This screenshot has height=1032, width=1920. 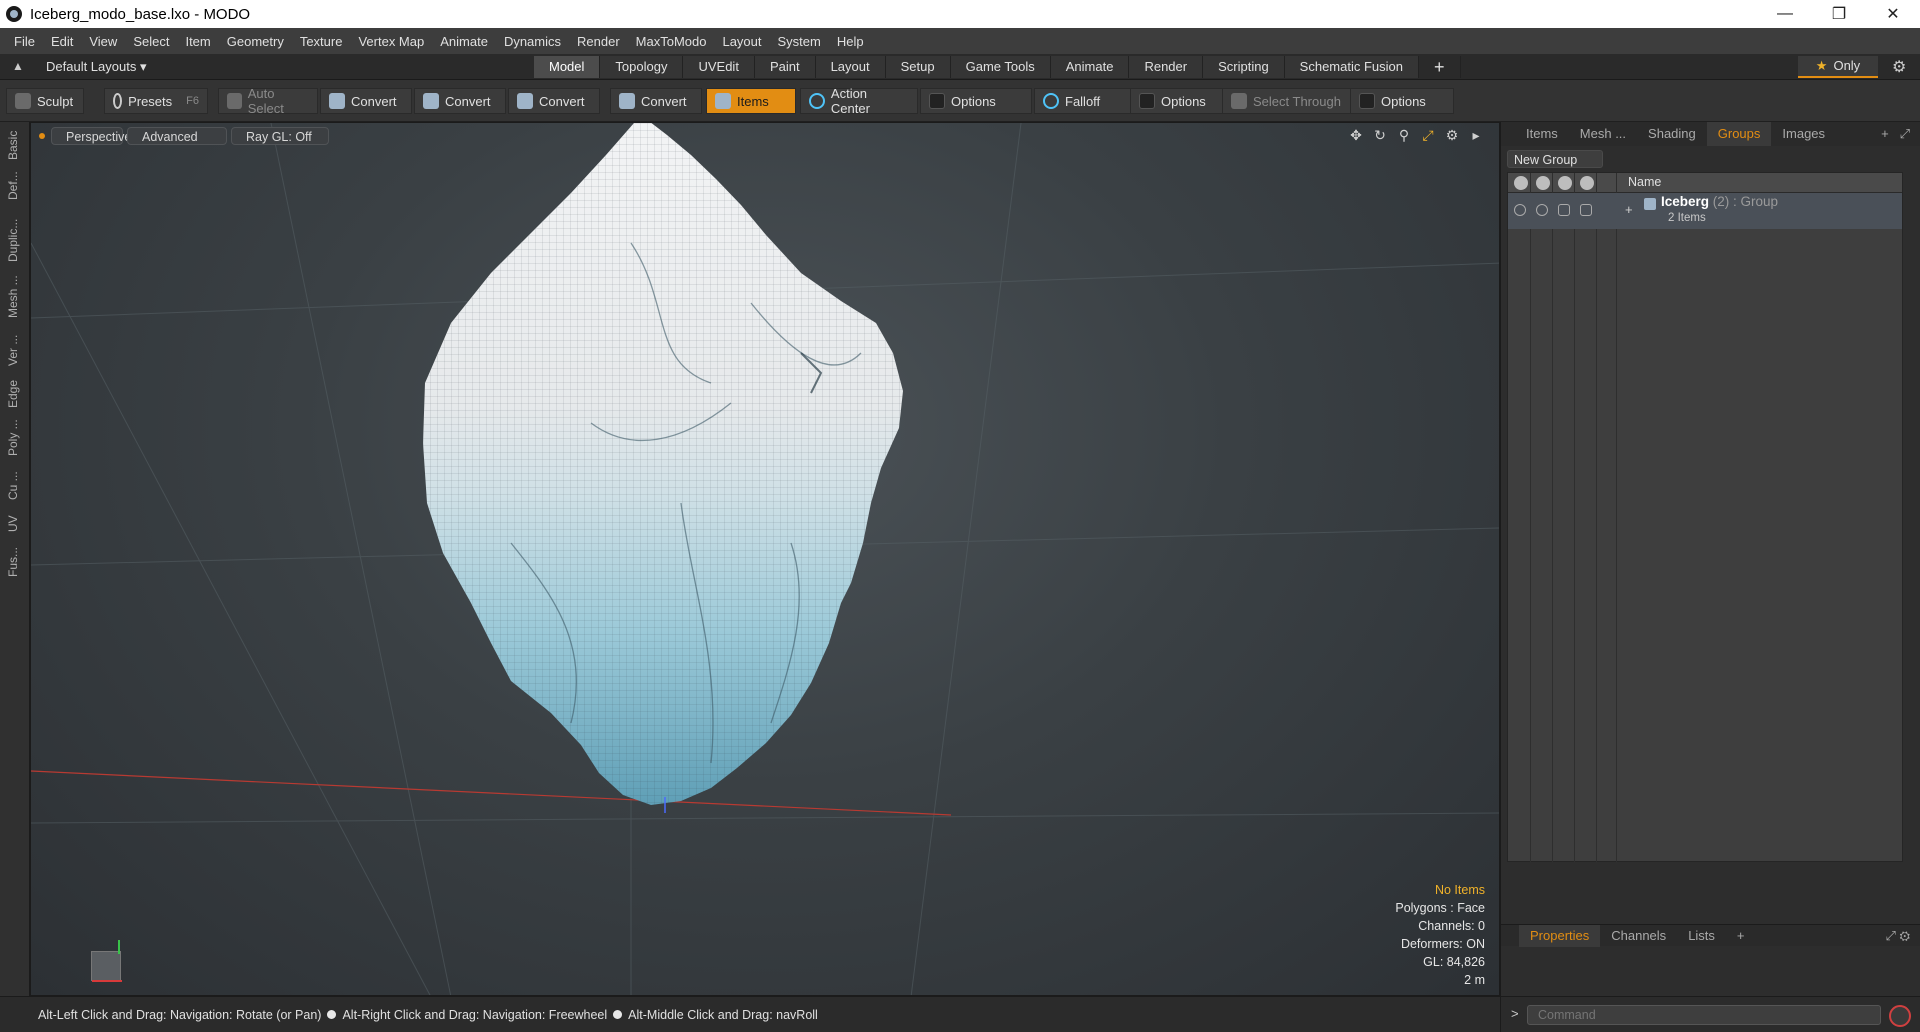 What do you see at coordinates (567, 67) in the screenshot?
I see `tab-model: Model` at bounding box center [567, 67].